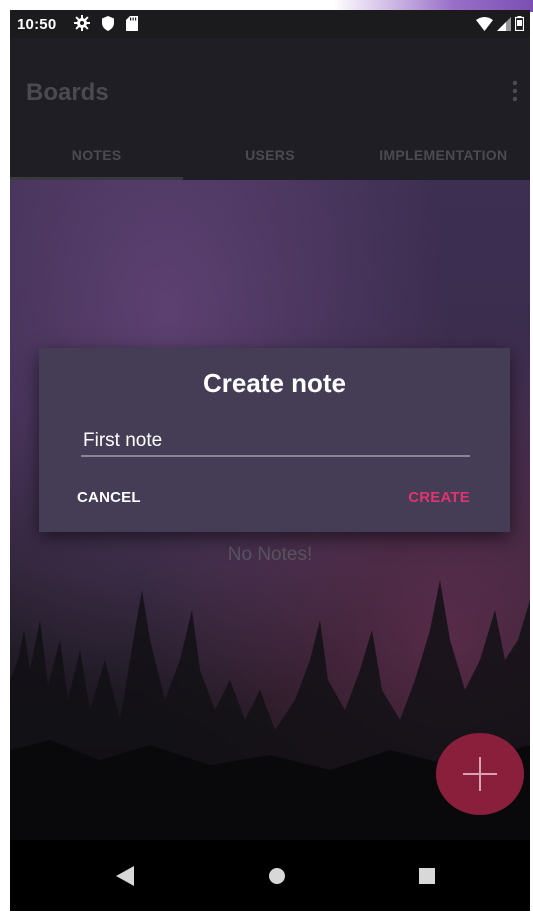 The width and height of the screenshot is (533, 913). I want to click on signal-icon, so click(504, 23).